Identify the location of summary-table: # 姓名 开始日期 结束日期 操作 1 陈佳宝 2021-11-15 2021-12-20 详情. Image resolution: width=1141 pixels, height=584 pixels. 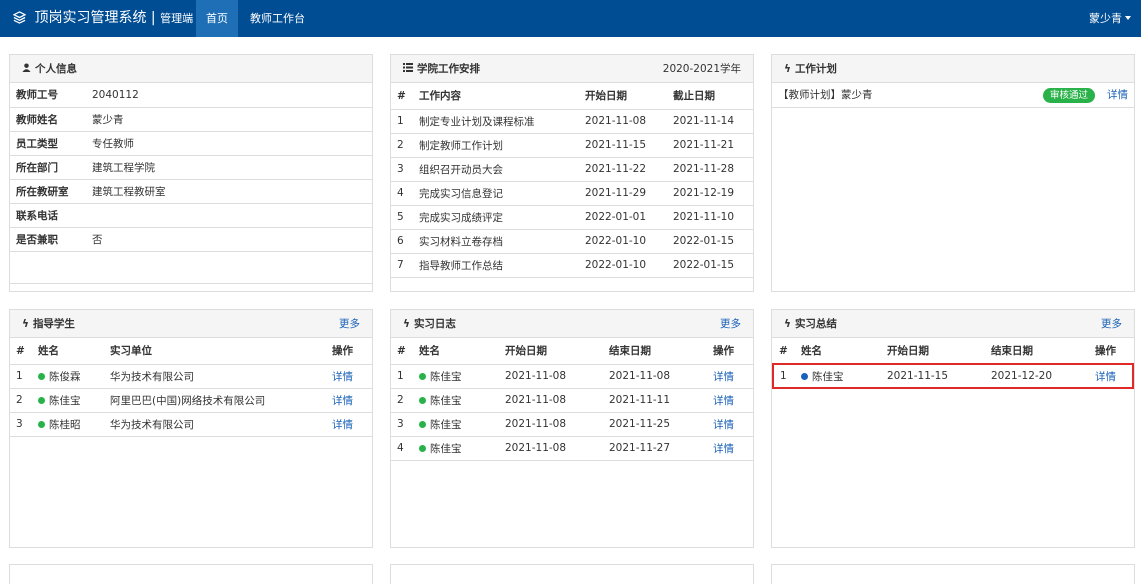
(953, 363).